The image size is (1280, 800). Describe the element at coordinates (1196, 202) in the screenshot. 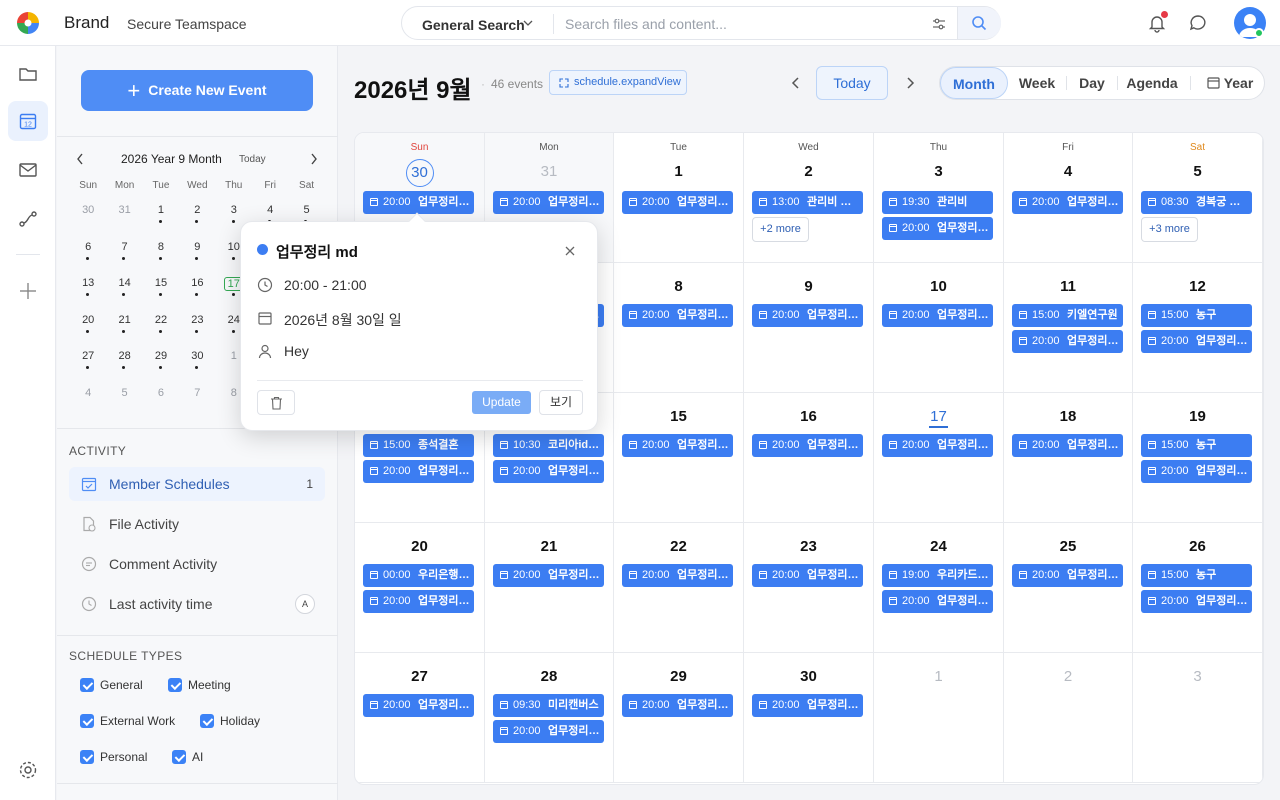

I see `event-chip: 08:30 경복궁 산책` at that location.